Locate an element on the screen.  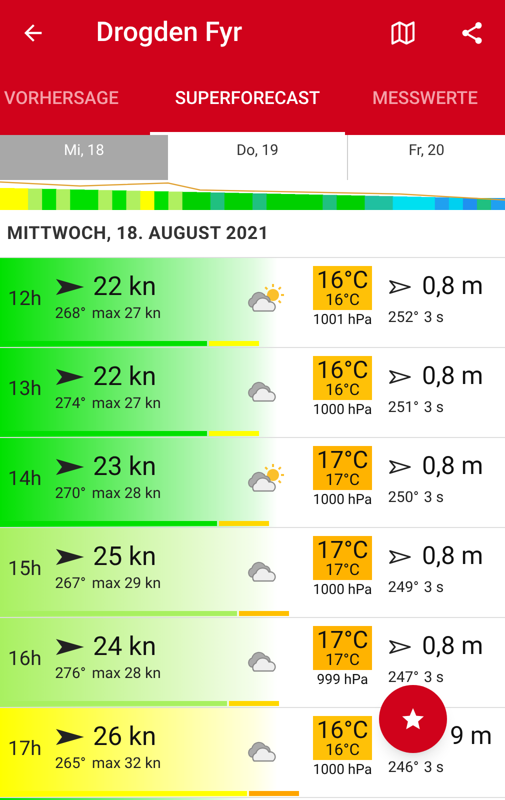
wave-direction: 250° is located at coordinates (403, 497).